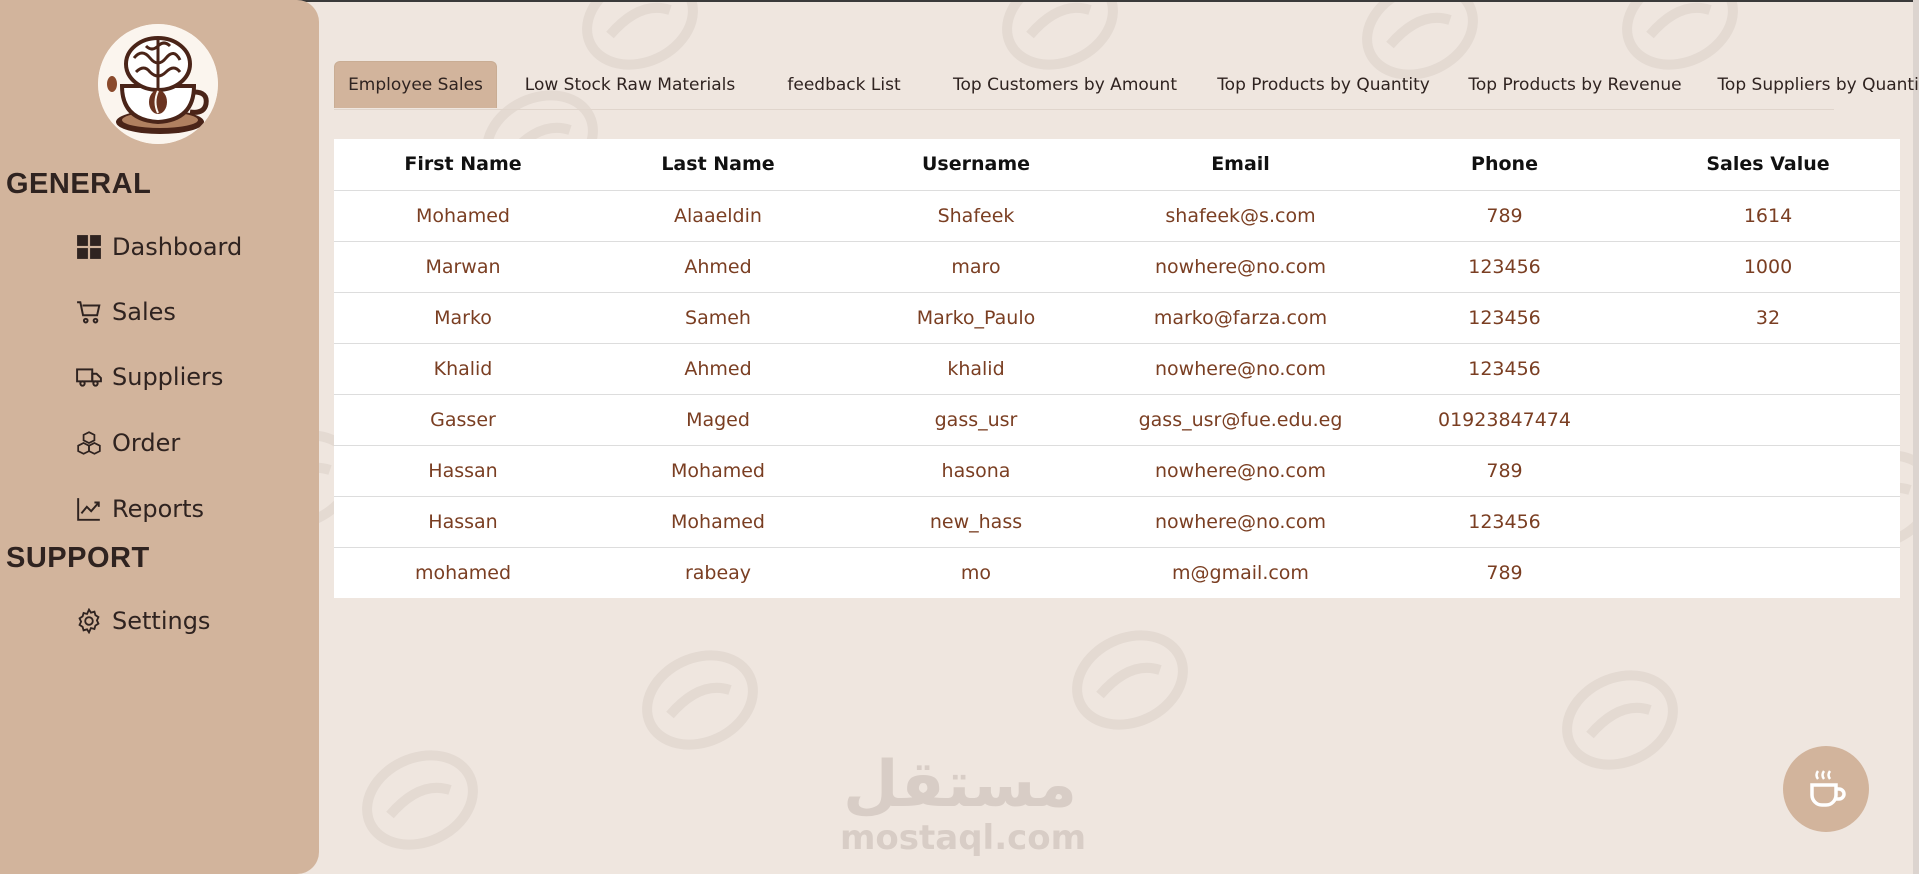 Image resolution: width=1919 pixels, height=874 pixels. I want to click on sidebar-item-order: Order, so click(128, 443).